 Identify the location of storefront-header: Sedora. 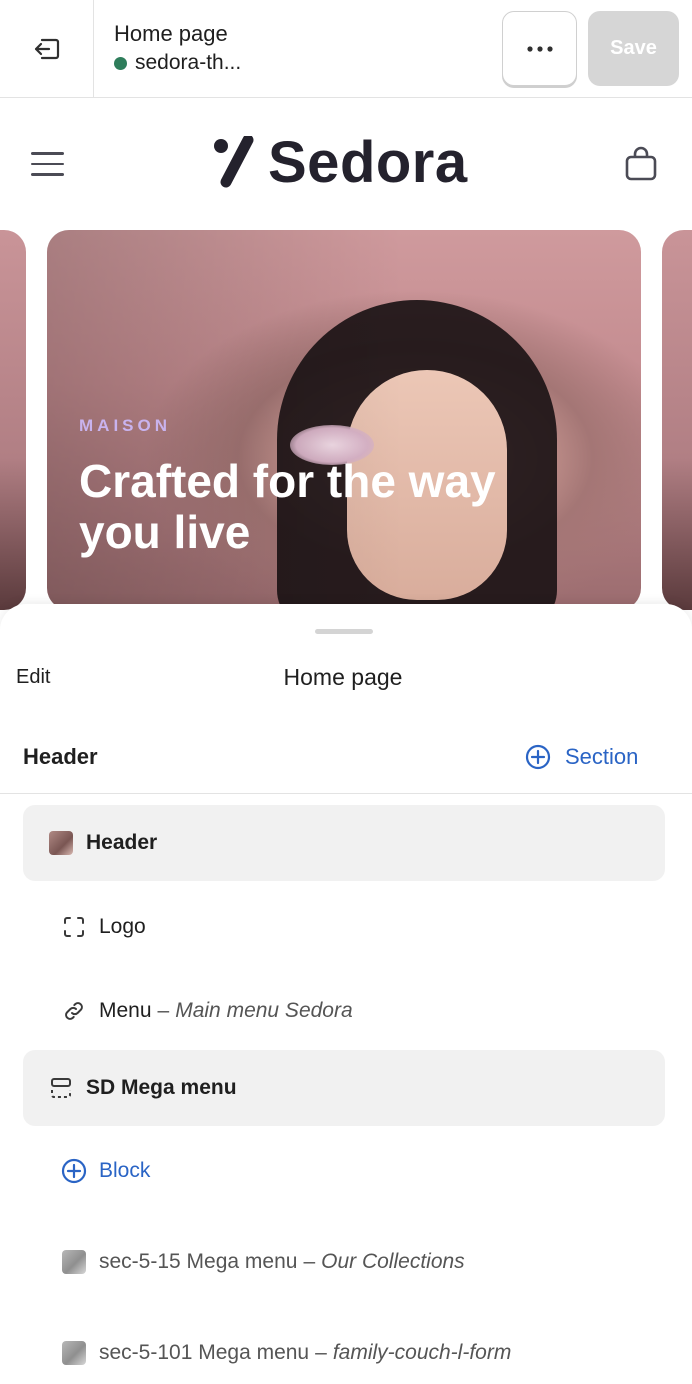
(346, 164).